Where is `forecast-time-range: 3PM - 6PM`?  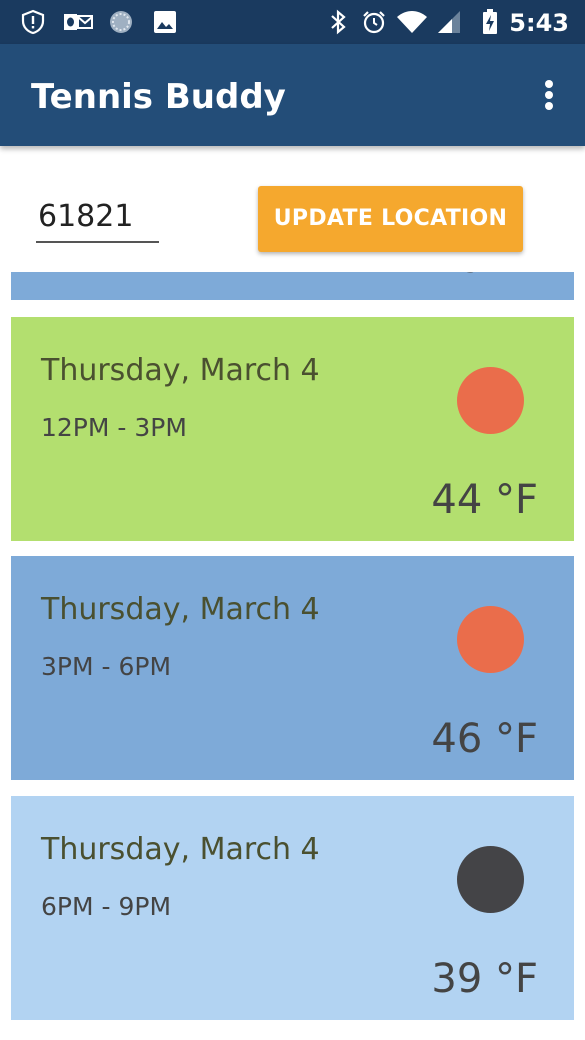 forecast-time-range: 3PM - 6PM is located at coordinates (106, 666).